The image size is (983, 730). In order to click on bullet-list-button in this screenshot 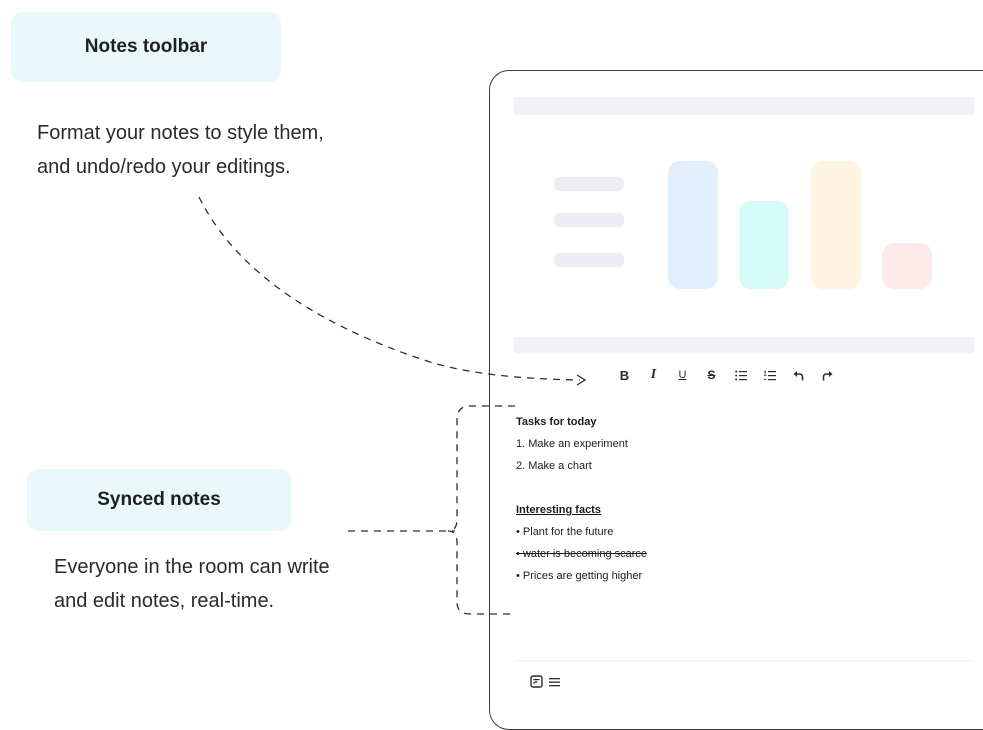, I will do `click(740, 375)`.